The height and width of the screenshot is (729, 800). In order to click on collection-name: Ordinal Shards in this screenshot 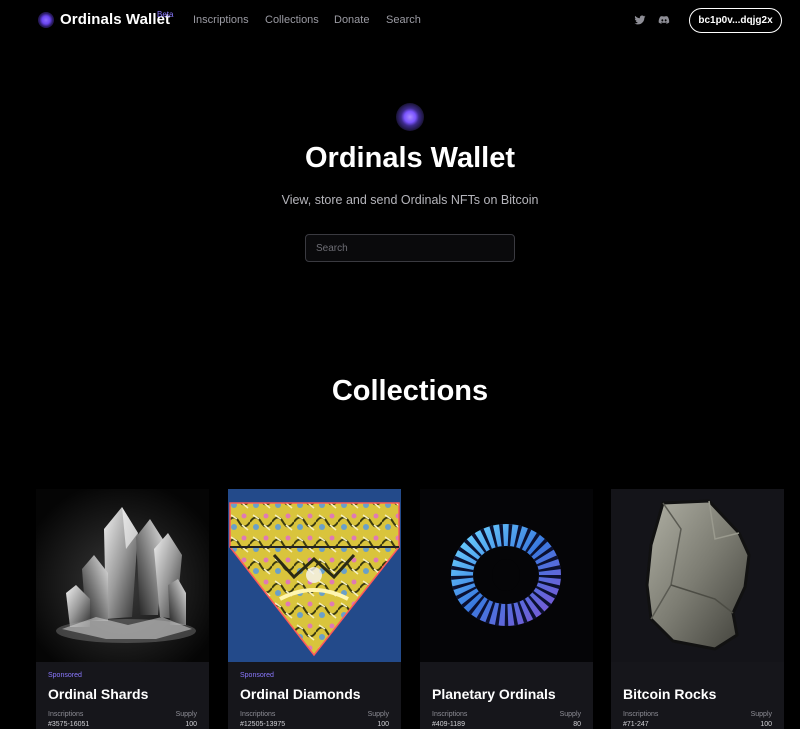, I will do `click(98, 694)`.